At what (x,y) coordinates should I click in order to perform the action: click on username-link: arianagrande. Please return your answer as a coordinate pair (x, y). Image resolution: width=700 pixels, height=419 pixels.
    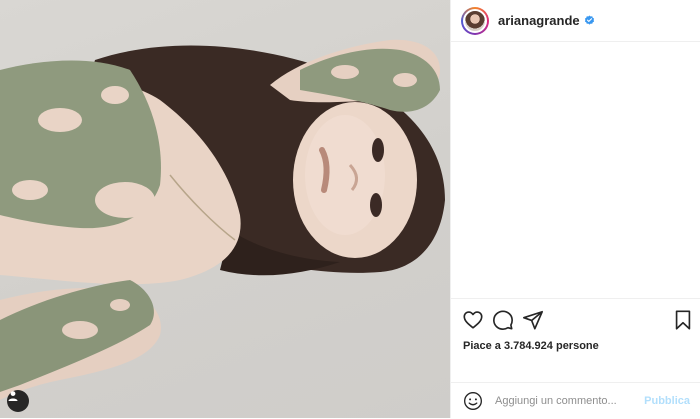
    Looking at the image, I should click on (539, 20).